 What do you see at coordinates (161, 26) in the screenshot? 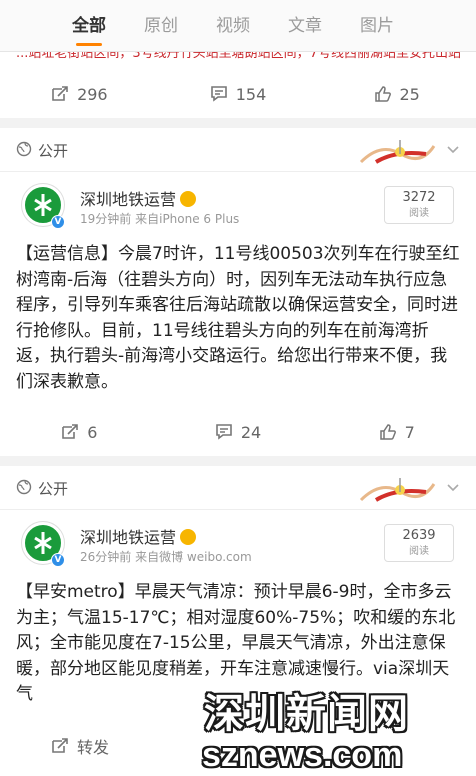
I see `tab-original: 原创` at bounding box center [161, 26].